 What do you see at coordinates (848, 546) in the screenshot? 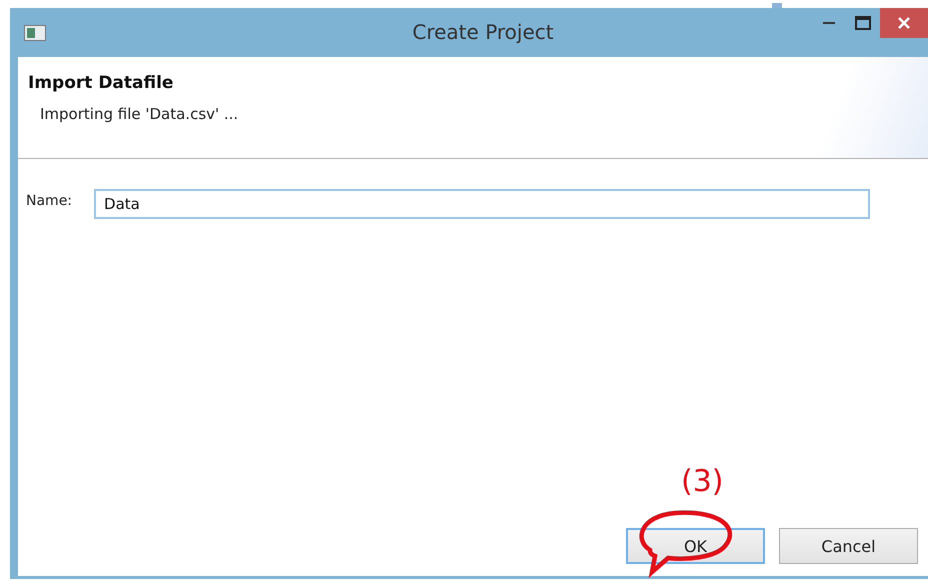
I see `cancel-button: Cancel` at bounding box center [848, 546].